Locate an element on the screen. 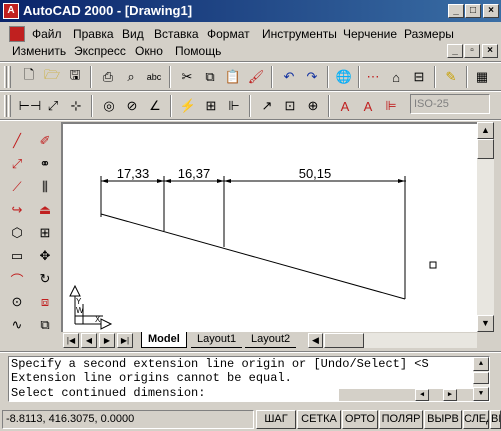  maximize-button: □ is located at coordinates (473, 11).